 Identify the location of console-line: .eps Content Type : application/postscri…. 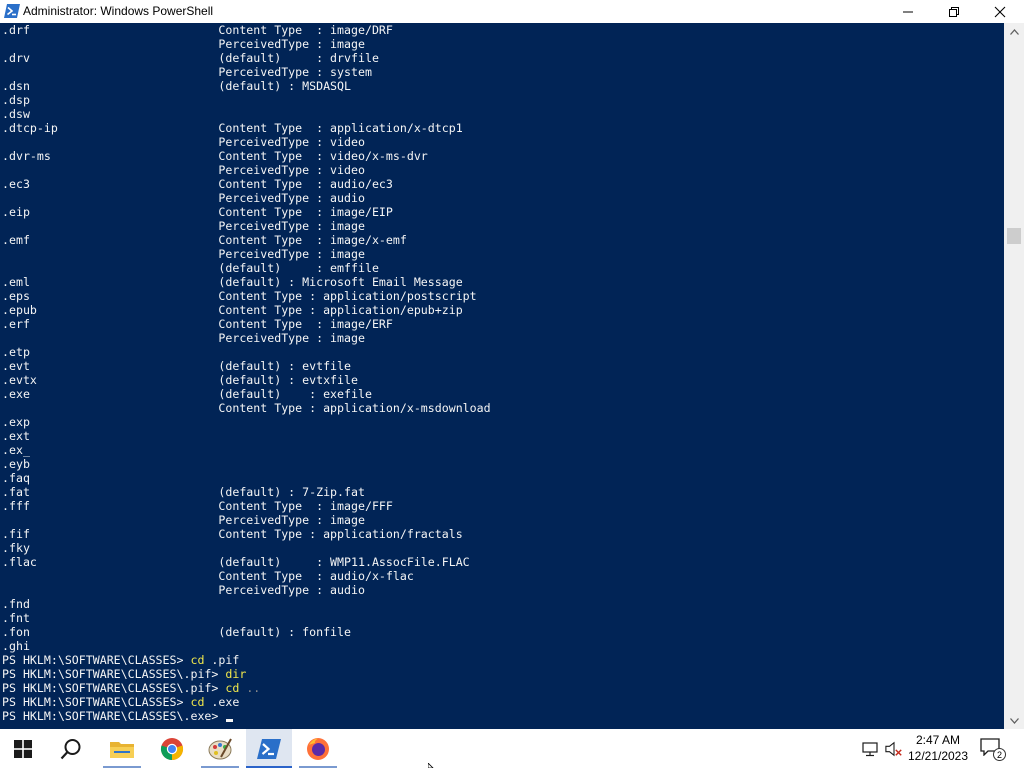
(239, 296).